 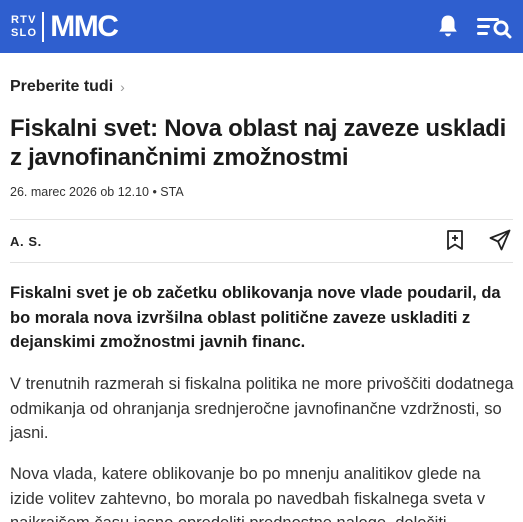 I want to click on logo-mmc: MMC, so click(x=84, y=26).